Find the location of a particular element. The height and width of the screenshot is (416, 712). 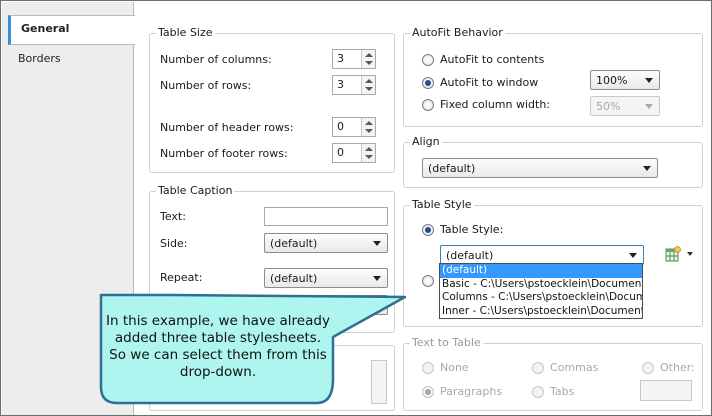

autofit-window-select: 100% is located at coordinates (625, 80).